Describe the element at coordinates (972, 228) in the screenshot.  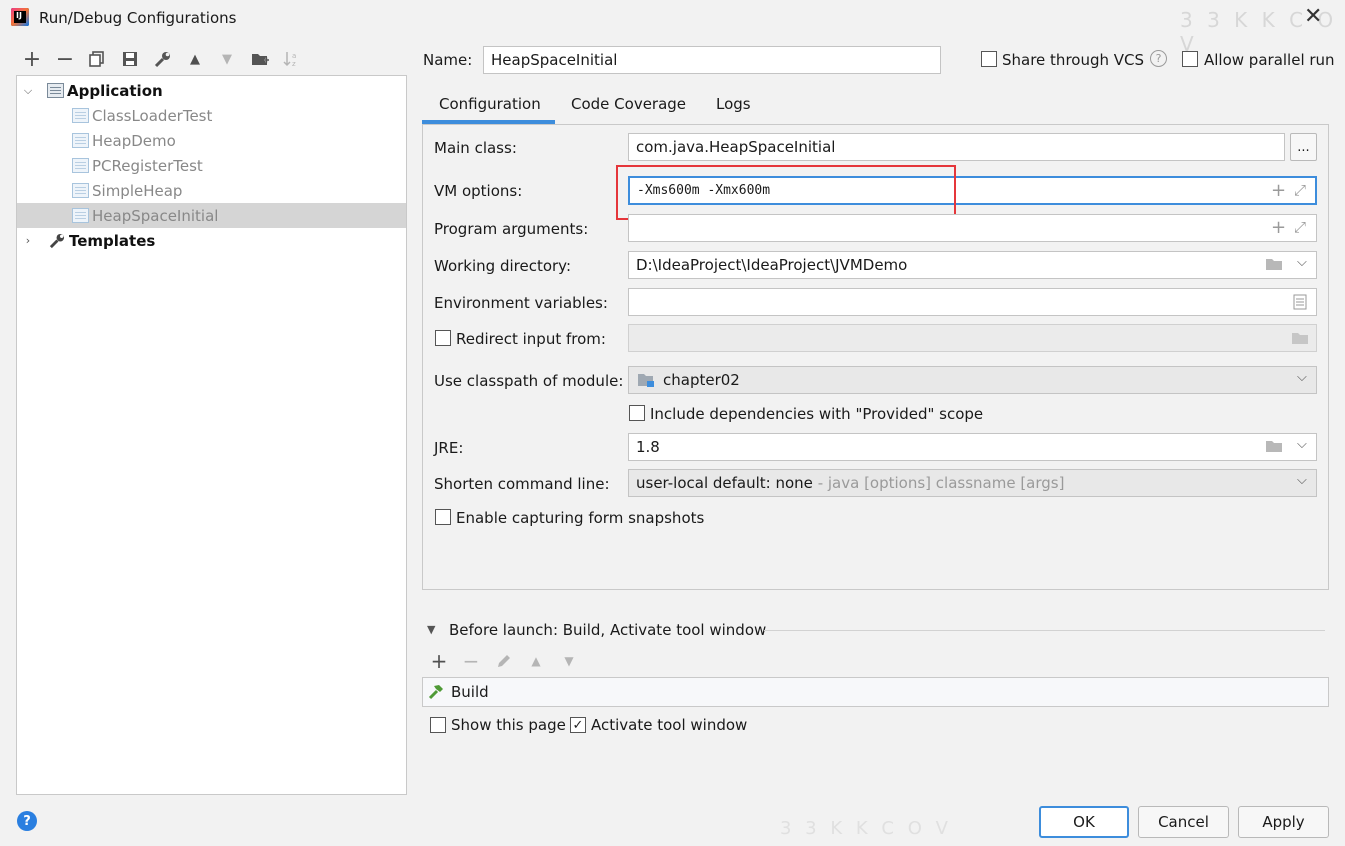
I see `program-args-input` at that location.